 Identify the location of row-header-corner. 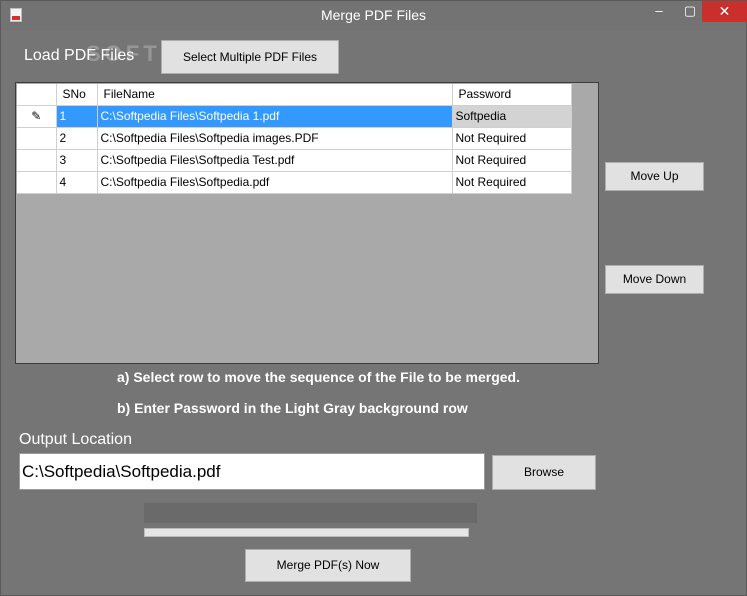
(37, 95).